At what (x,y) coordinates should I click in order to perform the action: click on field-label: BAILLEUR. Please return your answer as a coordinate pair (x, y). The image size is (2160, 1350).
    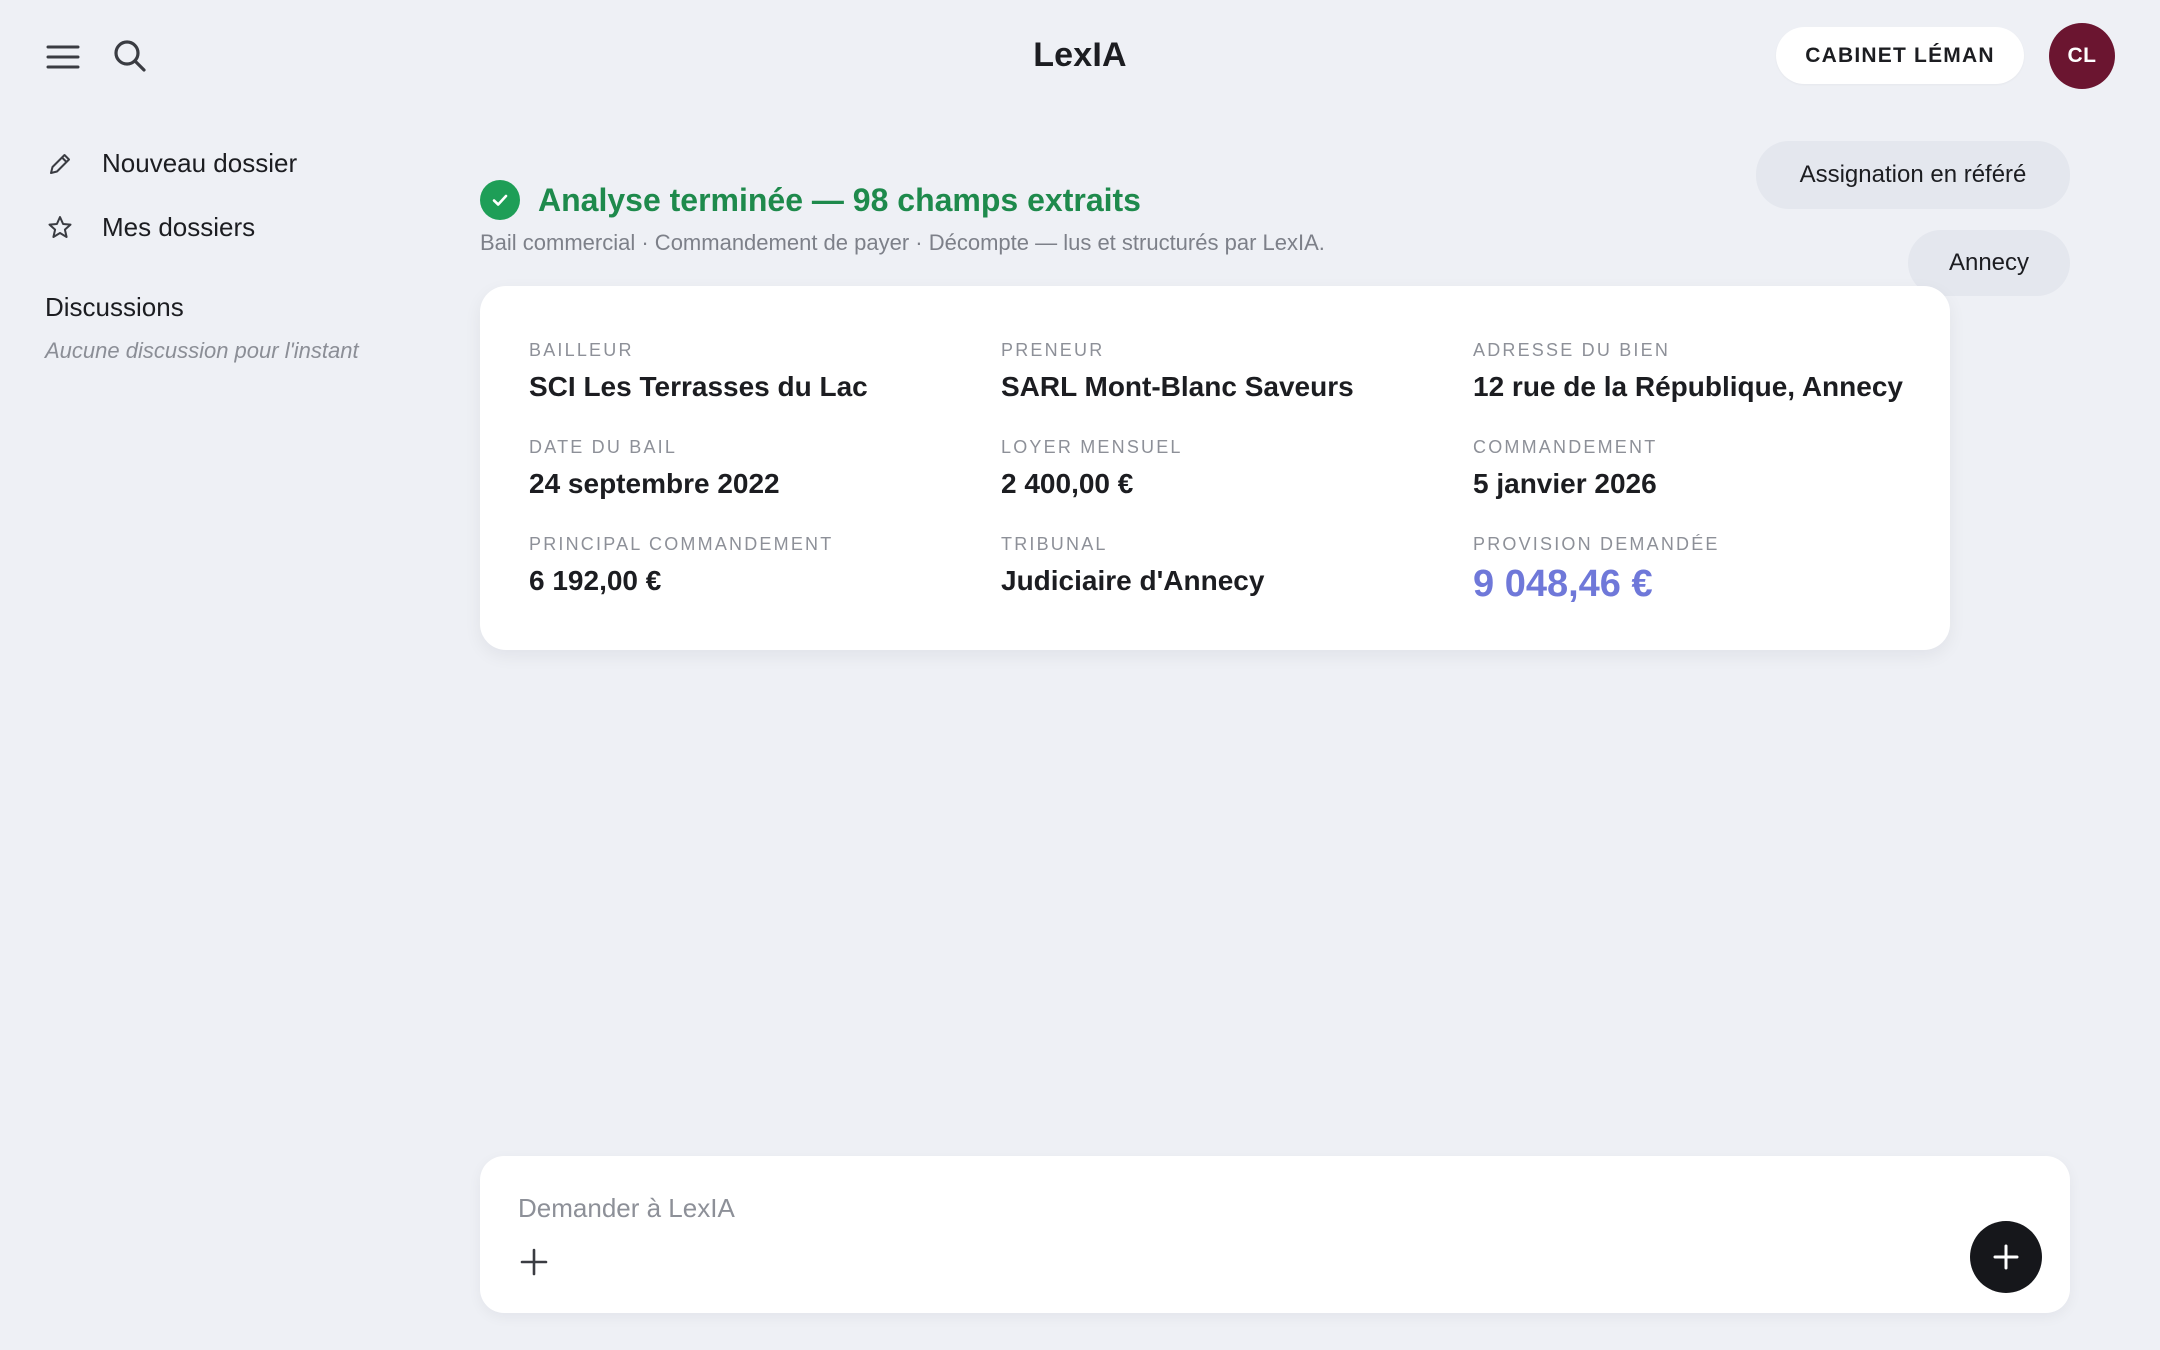
    Looking at the image, I should click on (581, 350).